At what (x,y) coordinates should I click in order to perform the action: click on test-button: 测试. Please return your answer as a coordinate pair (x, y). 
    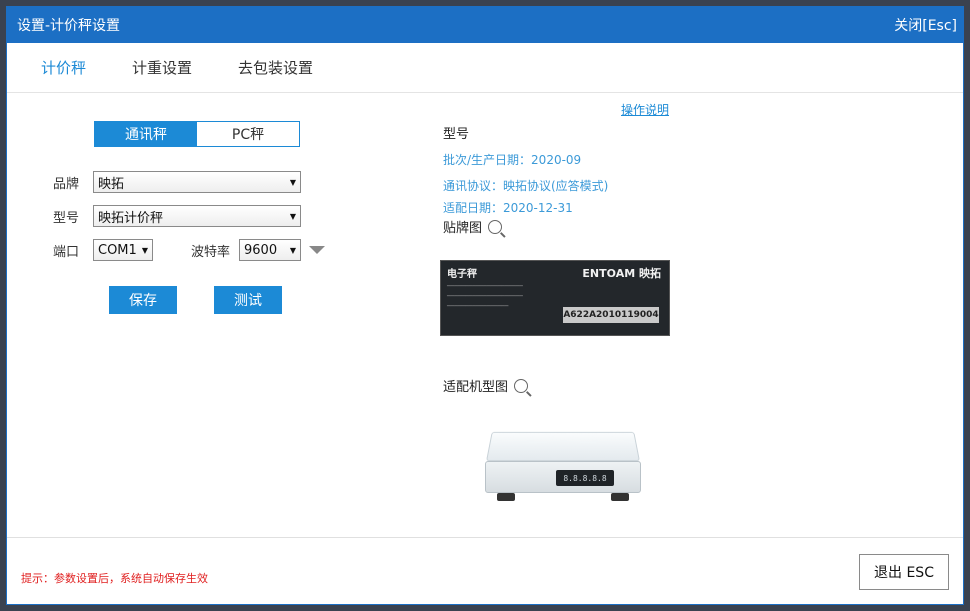
    Looking at the image, I should click on (248, 300).